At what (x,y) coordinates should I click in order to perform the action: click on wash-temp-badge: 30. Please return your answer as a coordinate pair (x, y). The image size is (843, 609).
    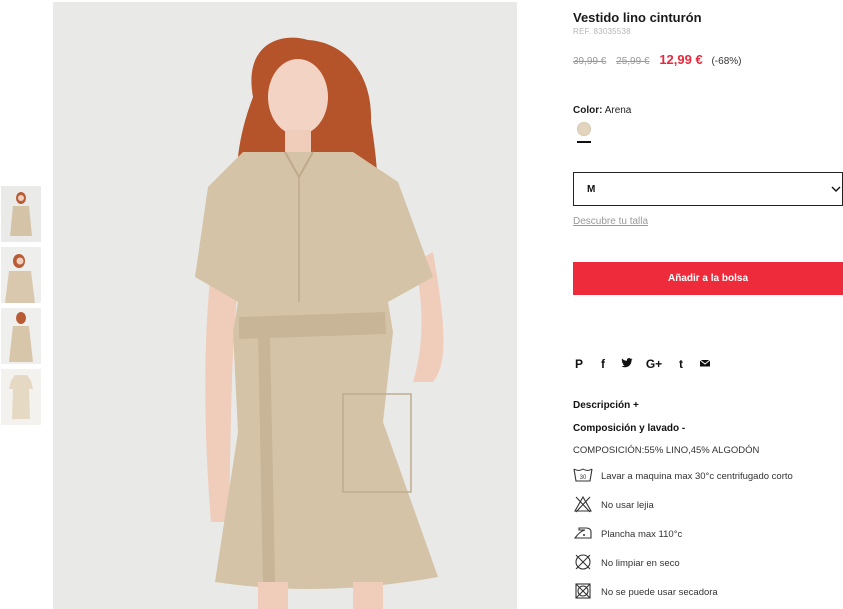
    Looking at the image, I should click on (583, 478).